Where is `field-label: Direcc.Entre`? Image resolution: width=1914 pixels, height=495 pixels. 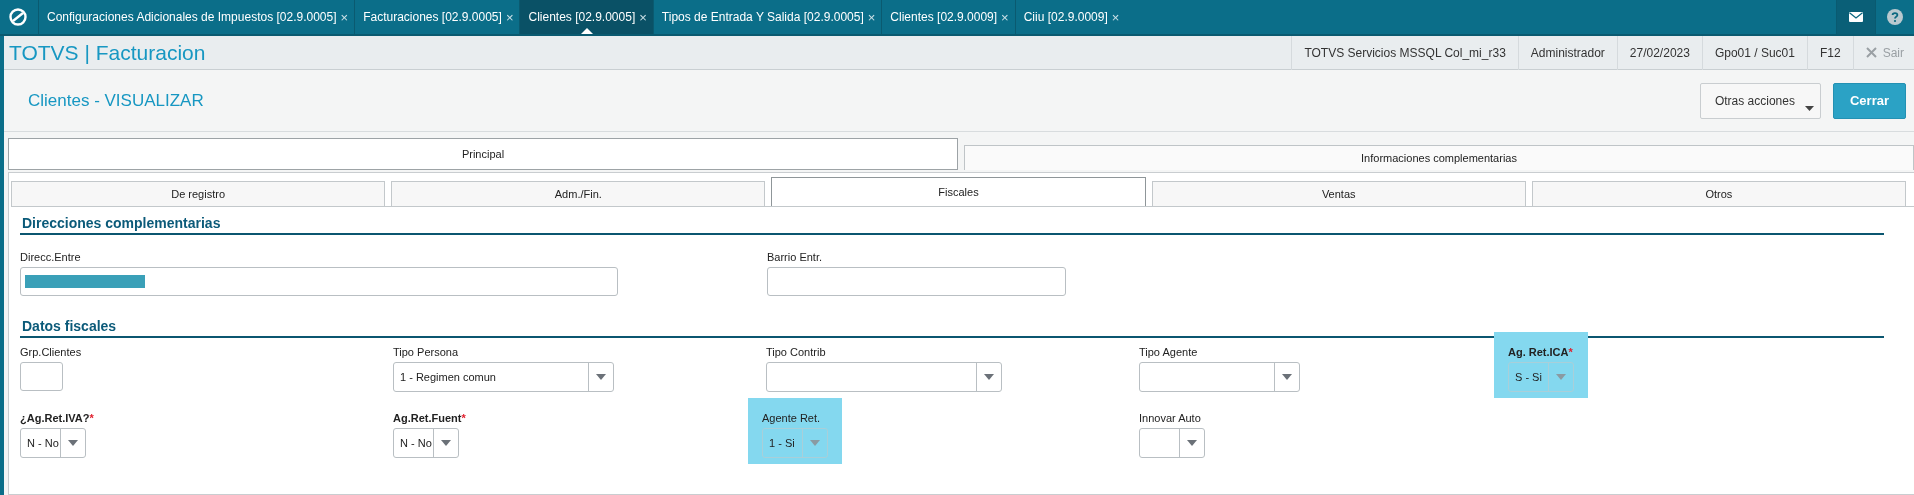
field-label: Direcc.Entre is located at coordinates (51, 257).